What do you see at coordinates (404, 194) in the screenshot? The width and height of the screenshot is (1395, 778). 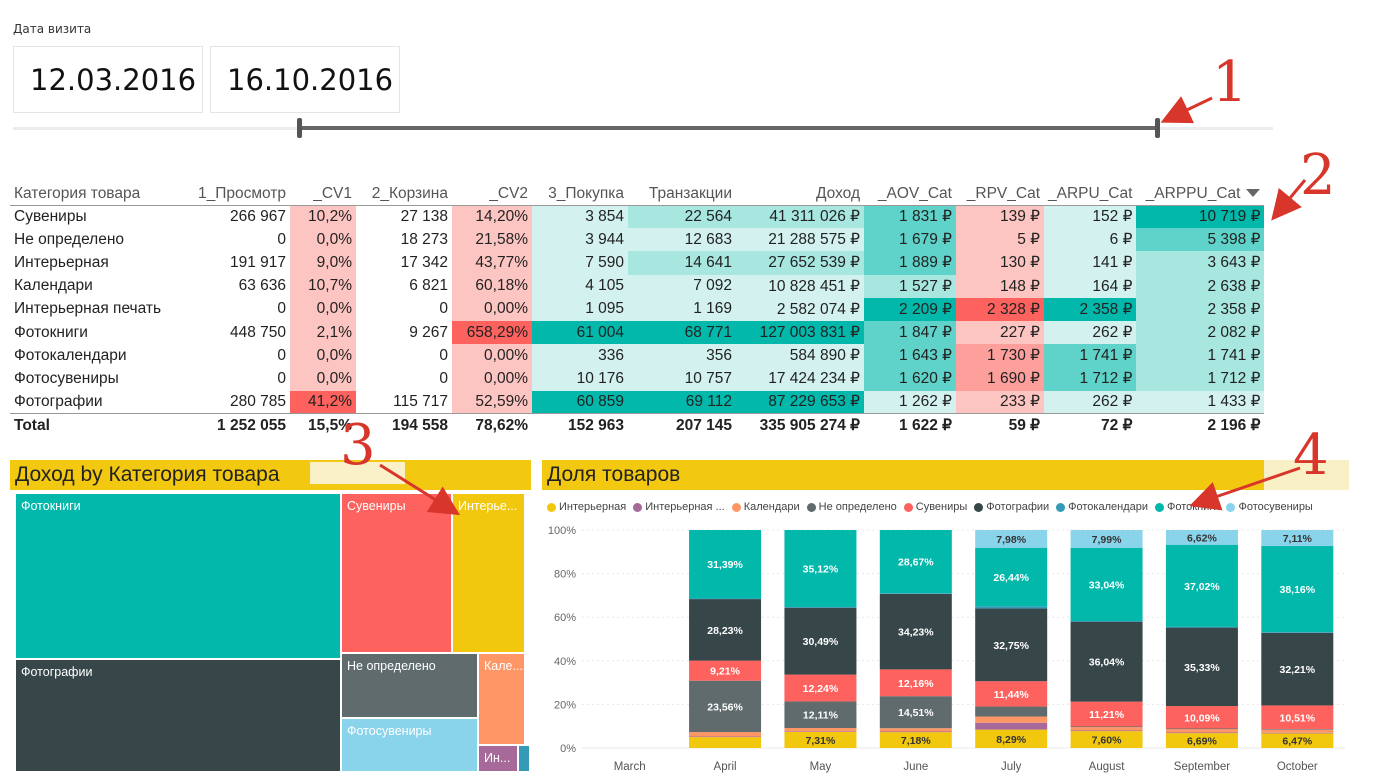 I see `matrix-header-3: 2_Корзина` at bounding box center [404, 194].